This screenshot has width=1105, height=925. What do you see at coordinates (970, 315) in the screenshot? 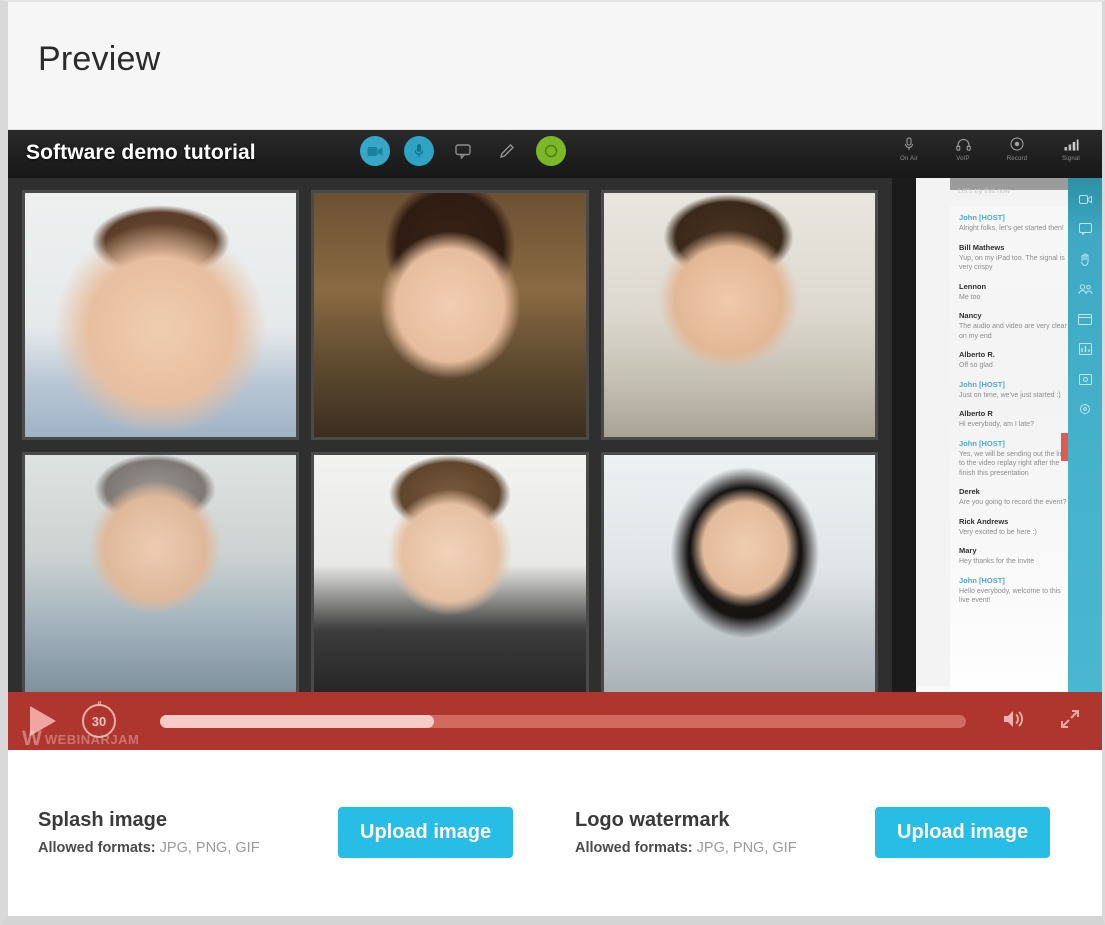
I see `chat-message-author: Nancy` at bounding box center [970, 315].